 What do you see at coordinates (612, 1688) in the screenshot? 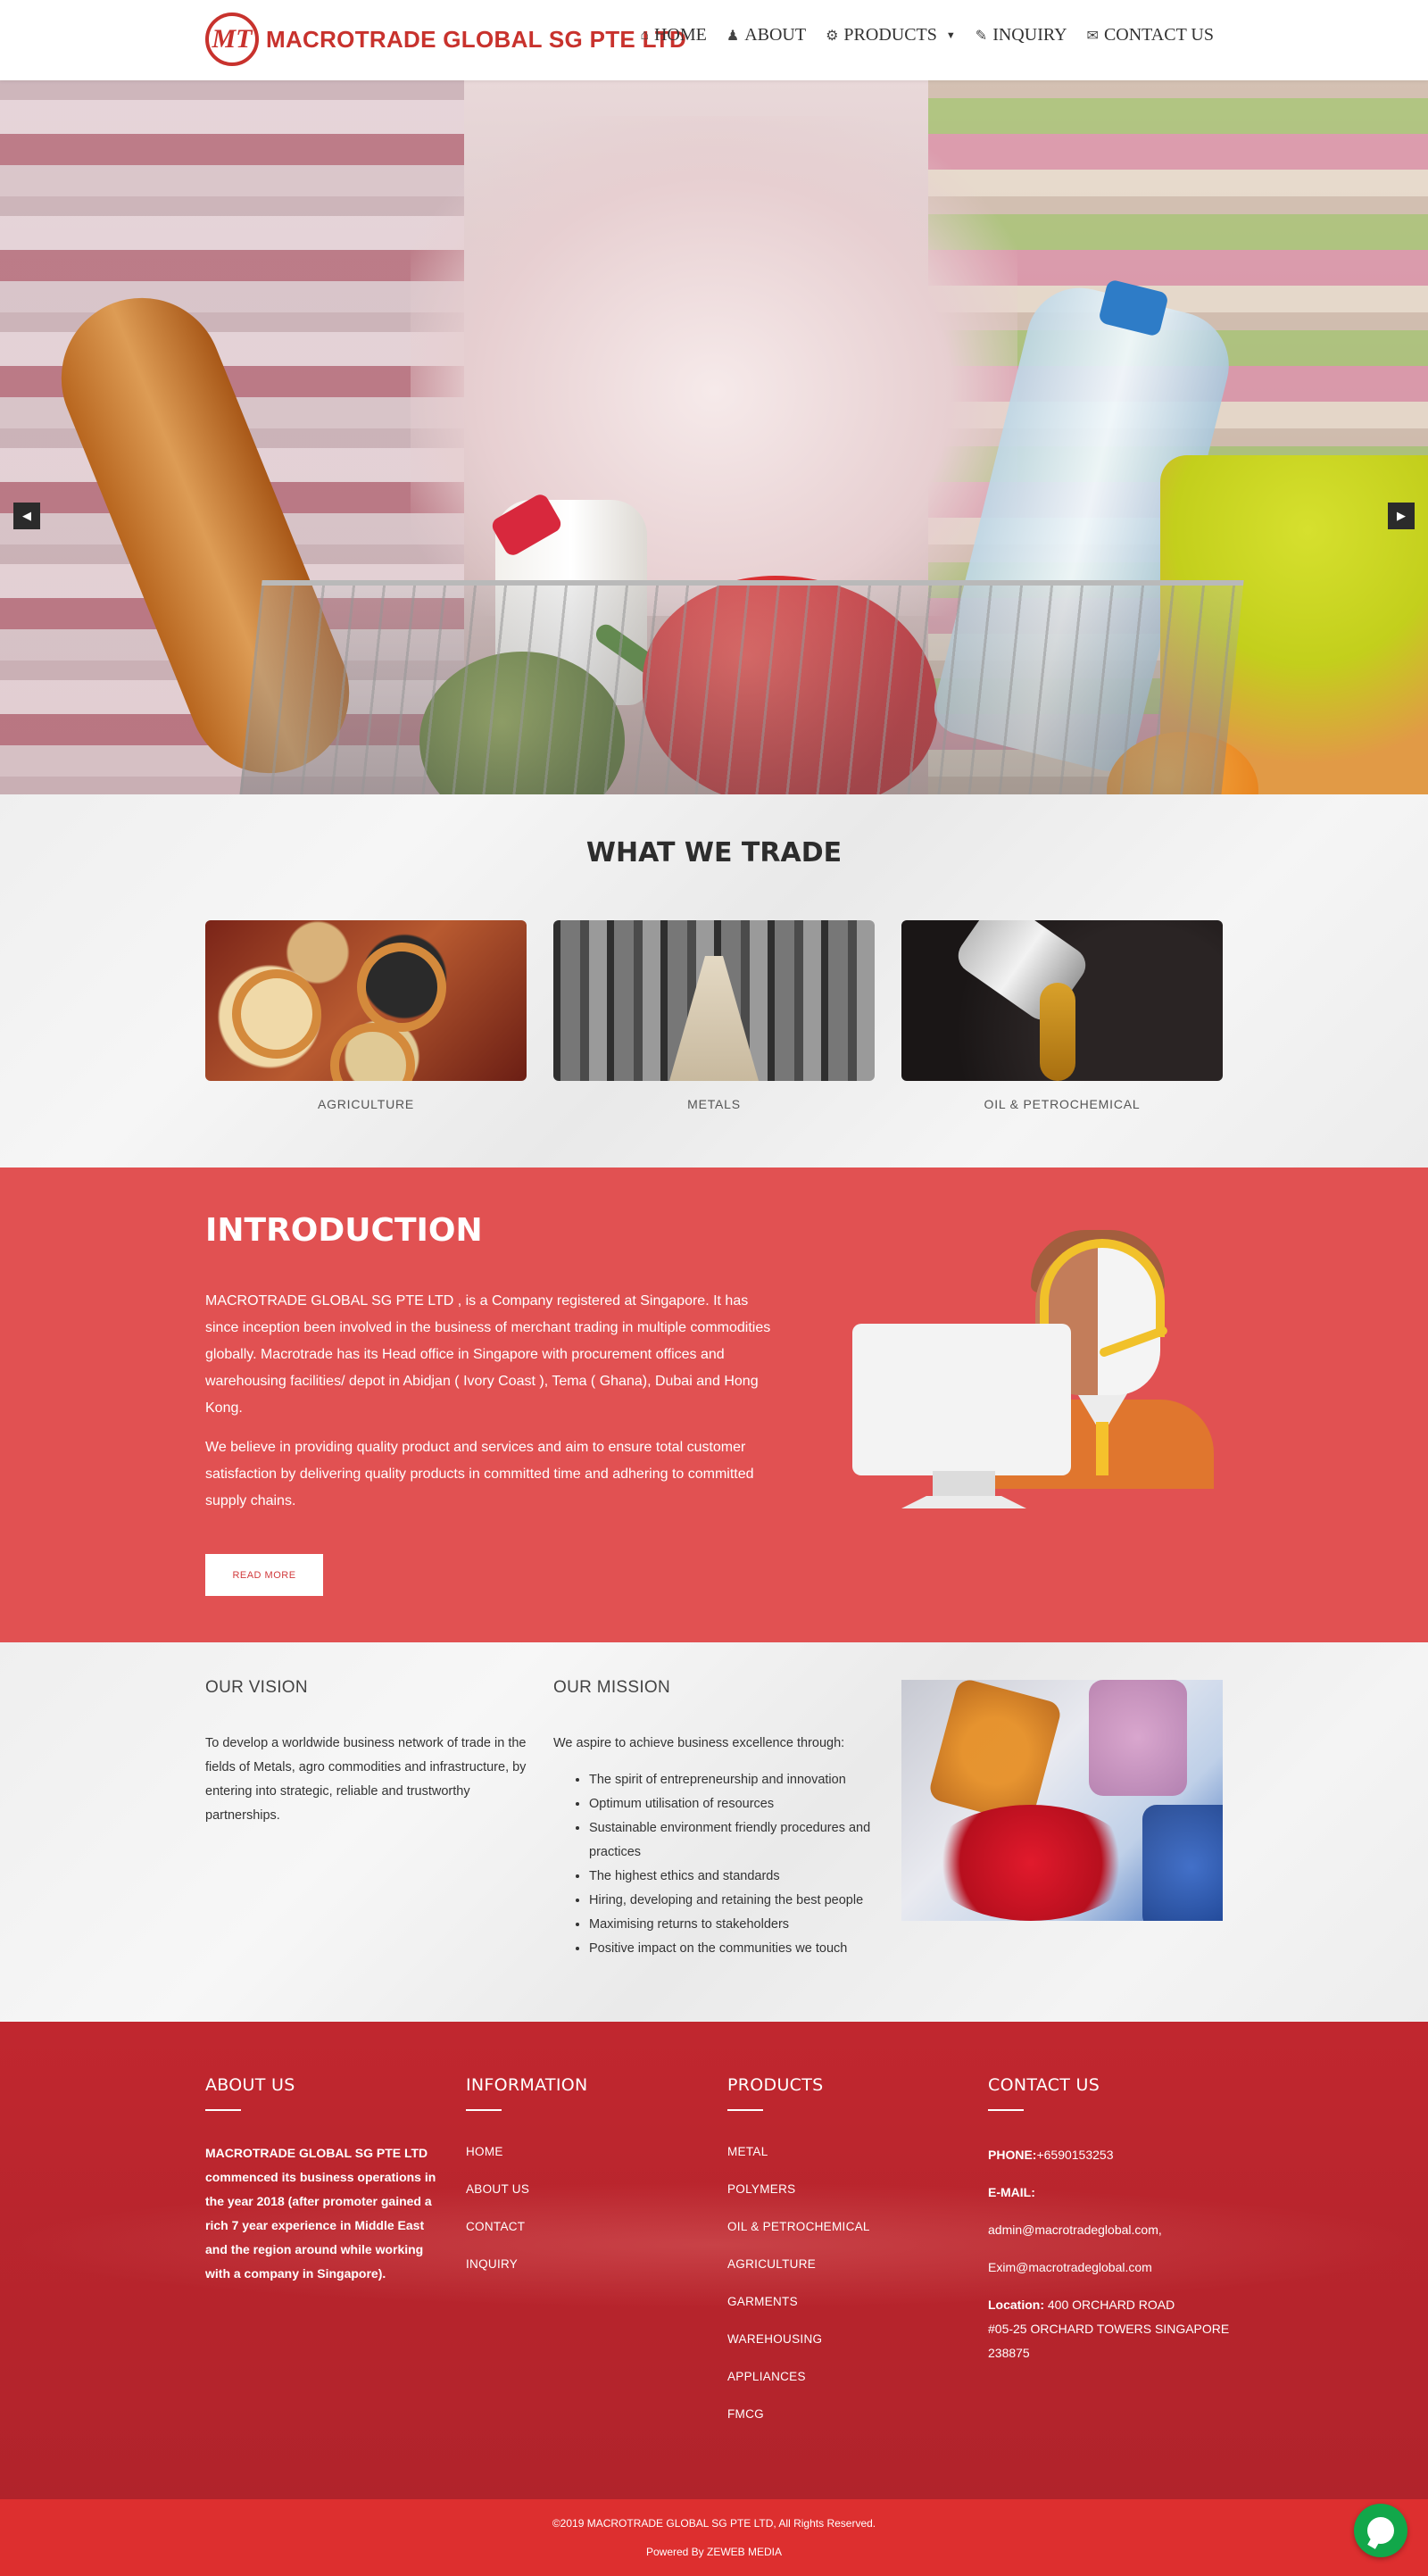
I see `mission-title: OUR MISSION` at bounding box center [612, 1688].